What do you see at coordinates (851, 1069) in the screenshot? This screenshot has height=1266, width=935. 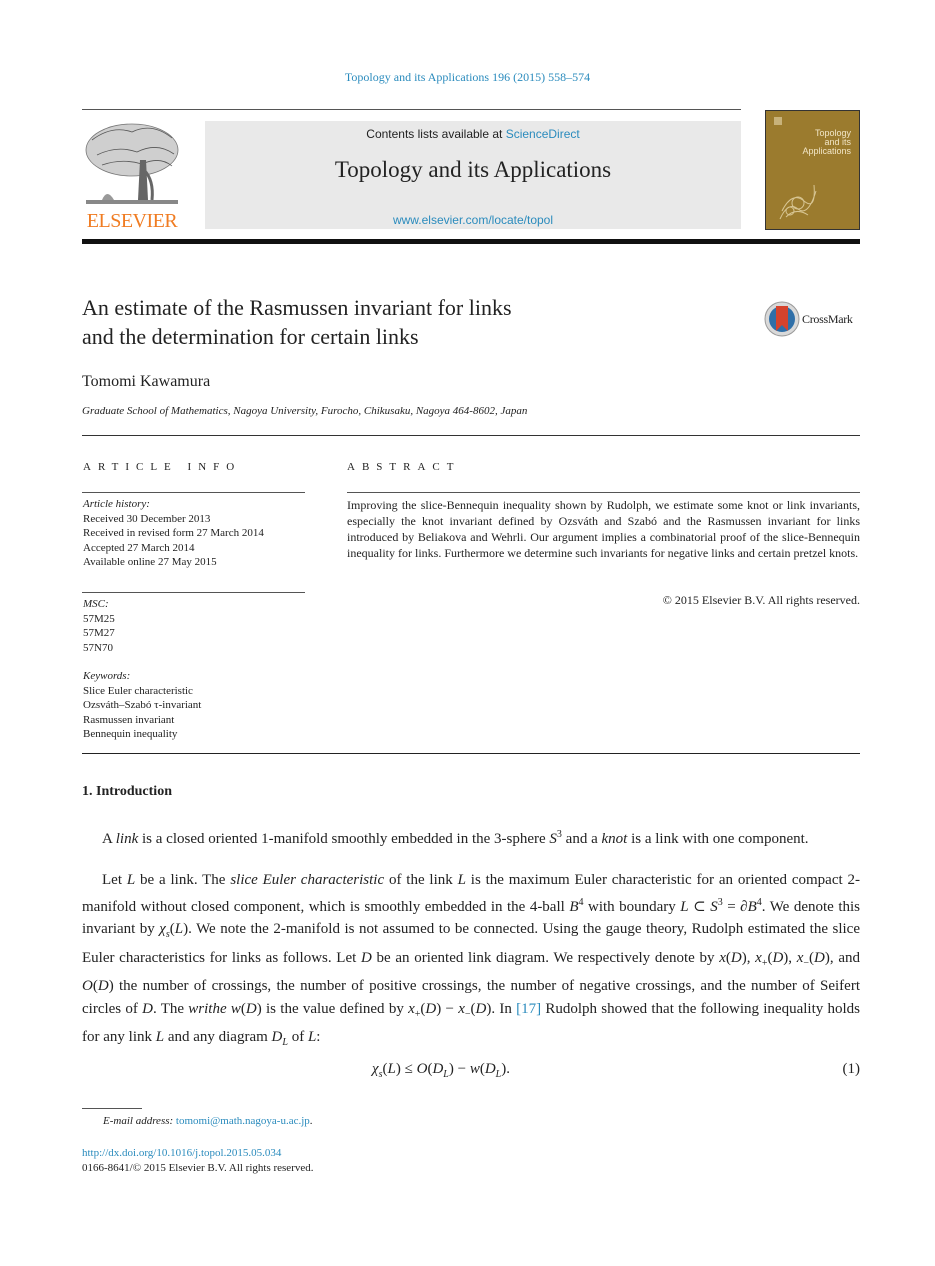 I see `equation-number: (1)` at bounding box center [851, 1069].